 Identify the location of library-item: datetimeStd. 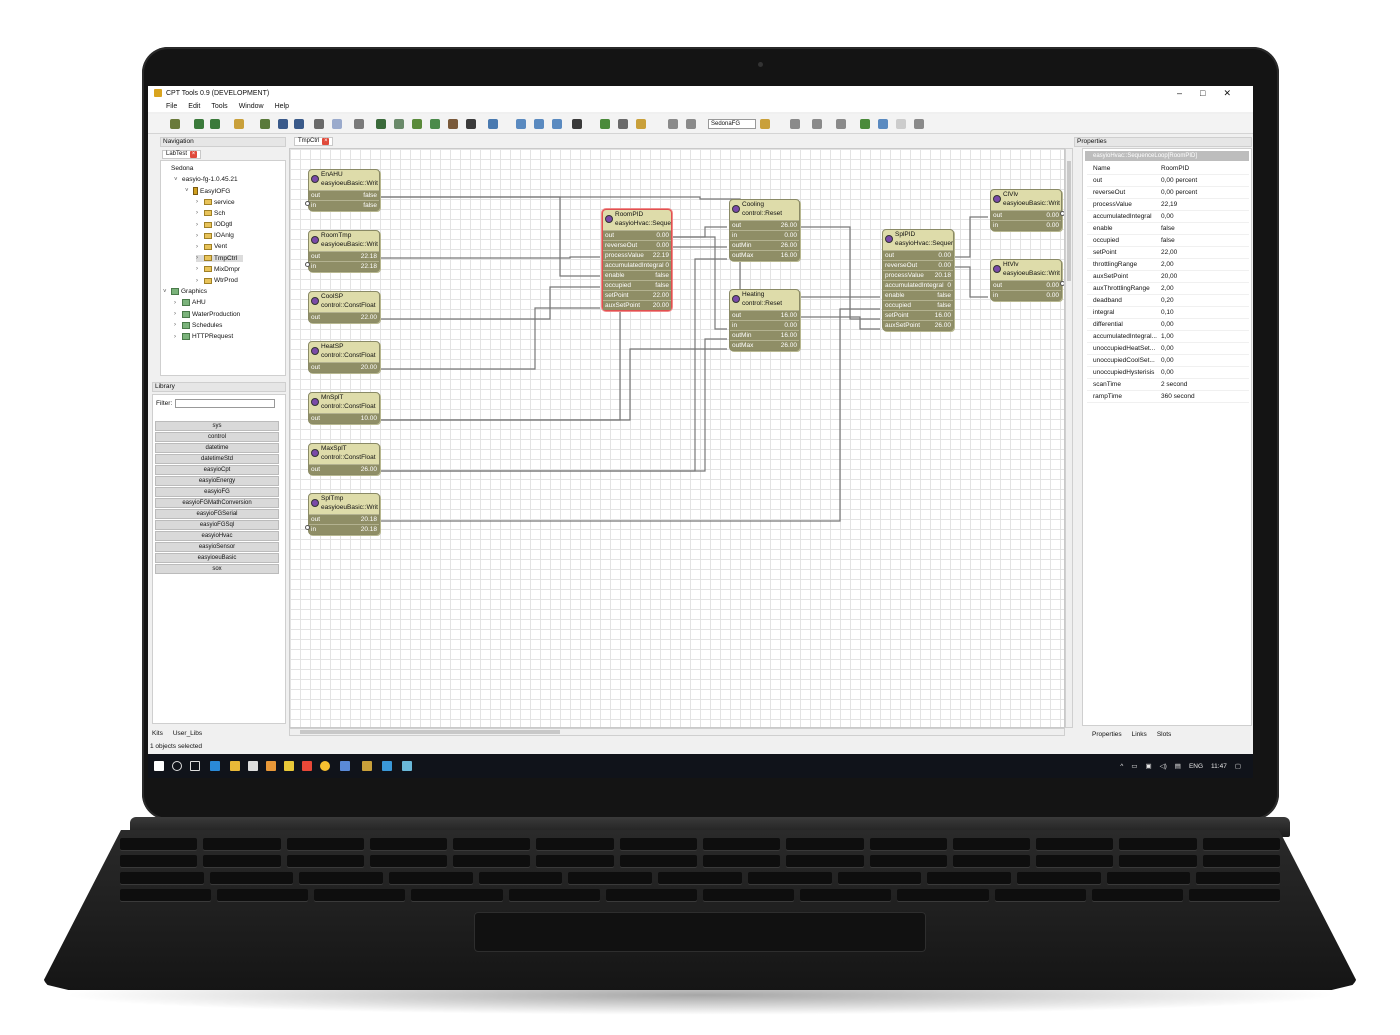
(217, 459).